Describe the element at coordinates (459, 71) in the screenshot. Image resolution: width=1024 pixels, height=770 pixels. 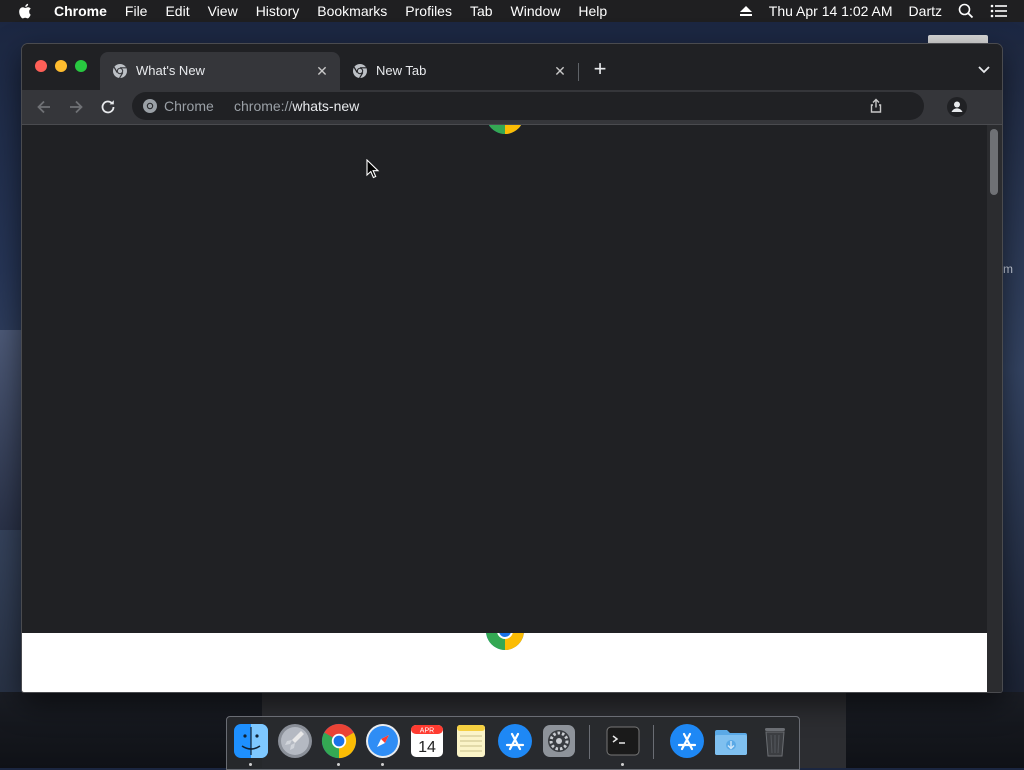
I see `tab-new-tab: New Tab ✕` at that location.